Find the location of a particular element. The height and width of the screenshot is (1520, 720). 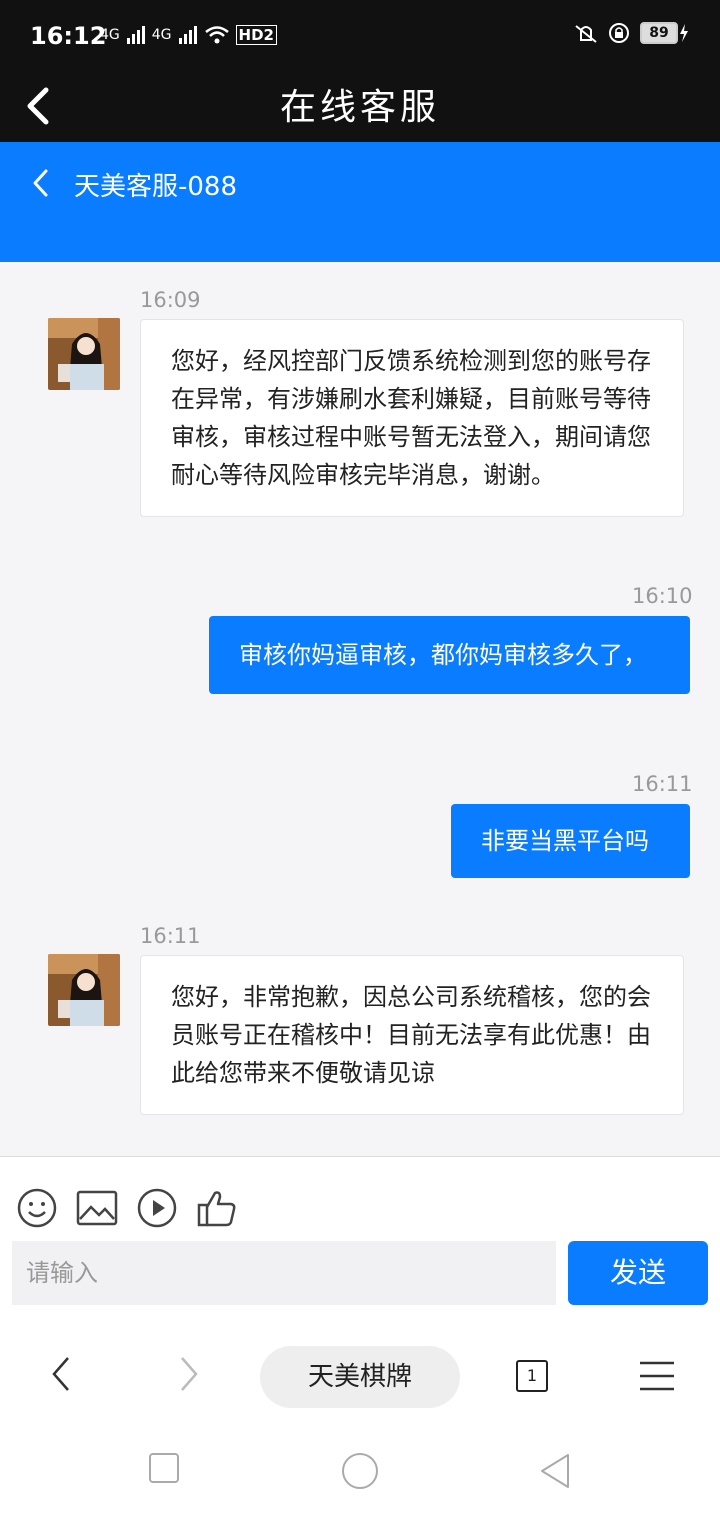

rotation-lock-icon is located at coordinates (619, 33).